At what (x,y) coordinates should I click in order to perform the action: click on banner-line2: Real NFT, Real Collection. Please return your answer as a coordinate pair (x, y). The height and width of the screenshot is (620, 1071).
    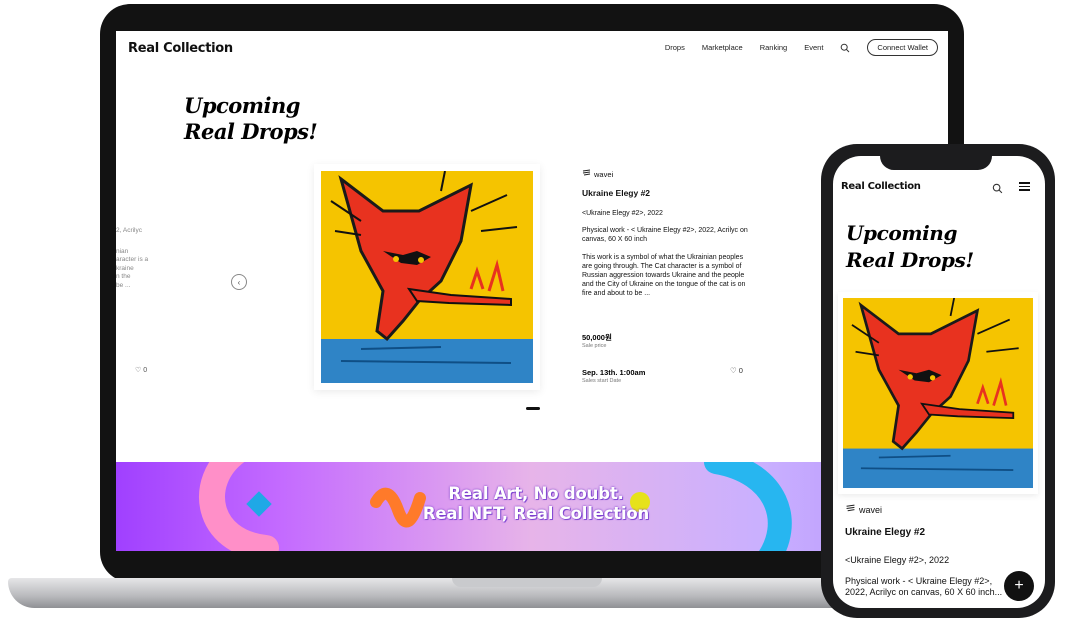
    Looking at the image, I should click on (536, 513).